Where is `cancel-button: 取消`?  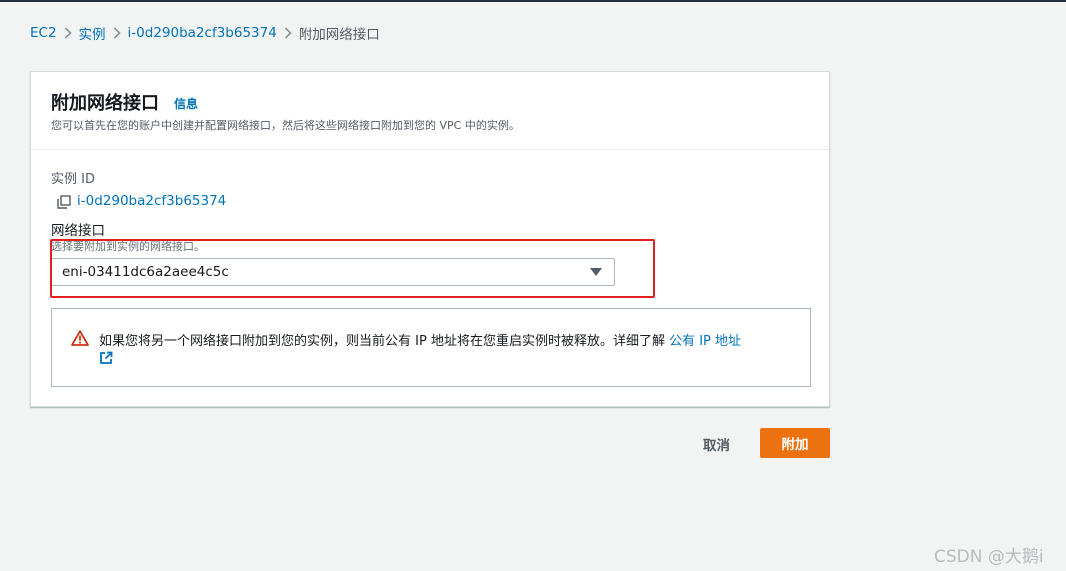 cancel-button: 取消 is located at coordinates (716, 444).